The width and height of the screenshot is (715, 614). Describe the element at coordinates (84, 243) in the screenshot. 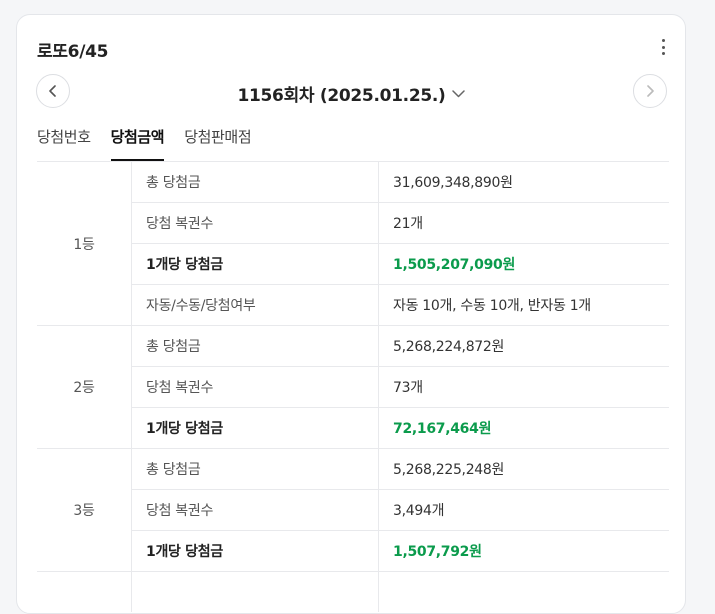

I see `rank-cell: 1등` at that location.